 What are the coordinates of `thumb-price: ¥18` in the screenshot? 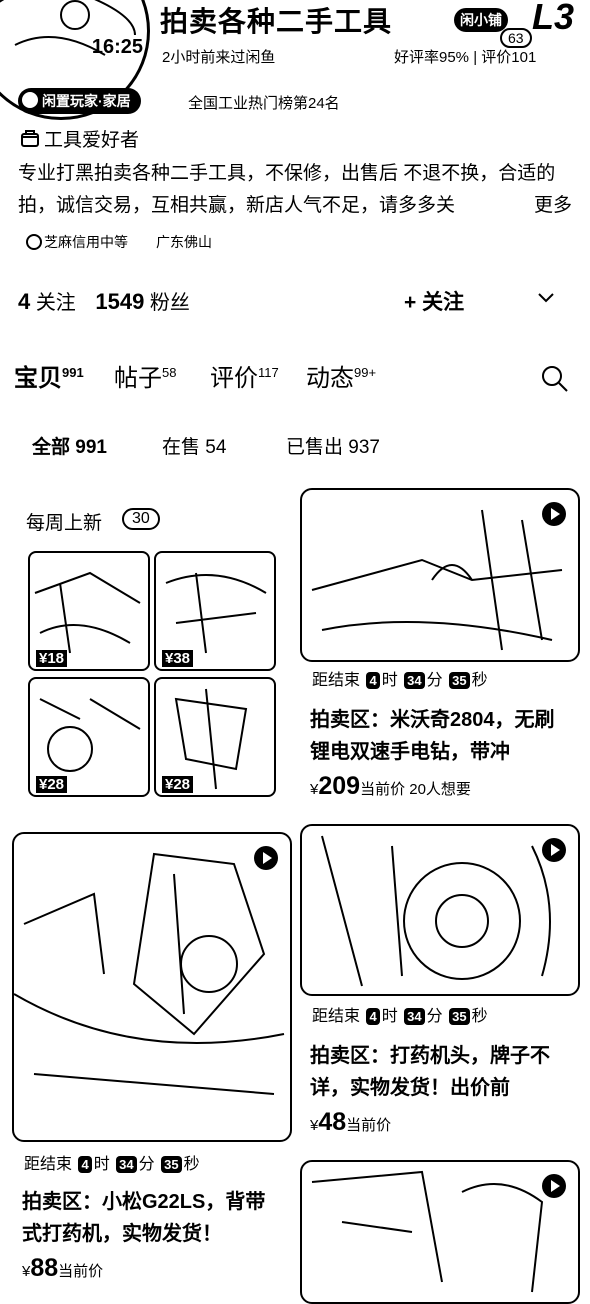 It's located at (52, 658).